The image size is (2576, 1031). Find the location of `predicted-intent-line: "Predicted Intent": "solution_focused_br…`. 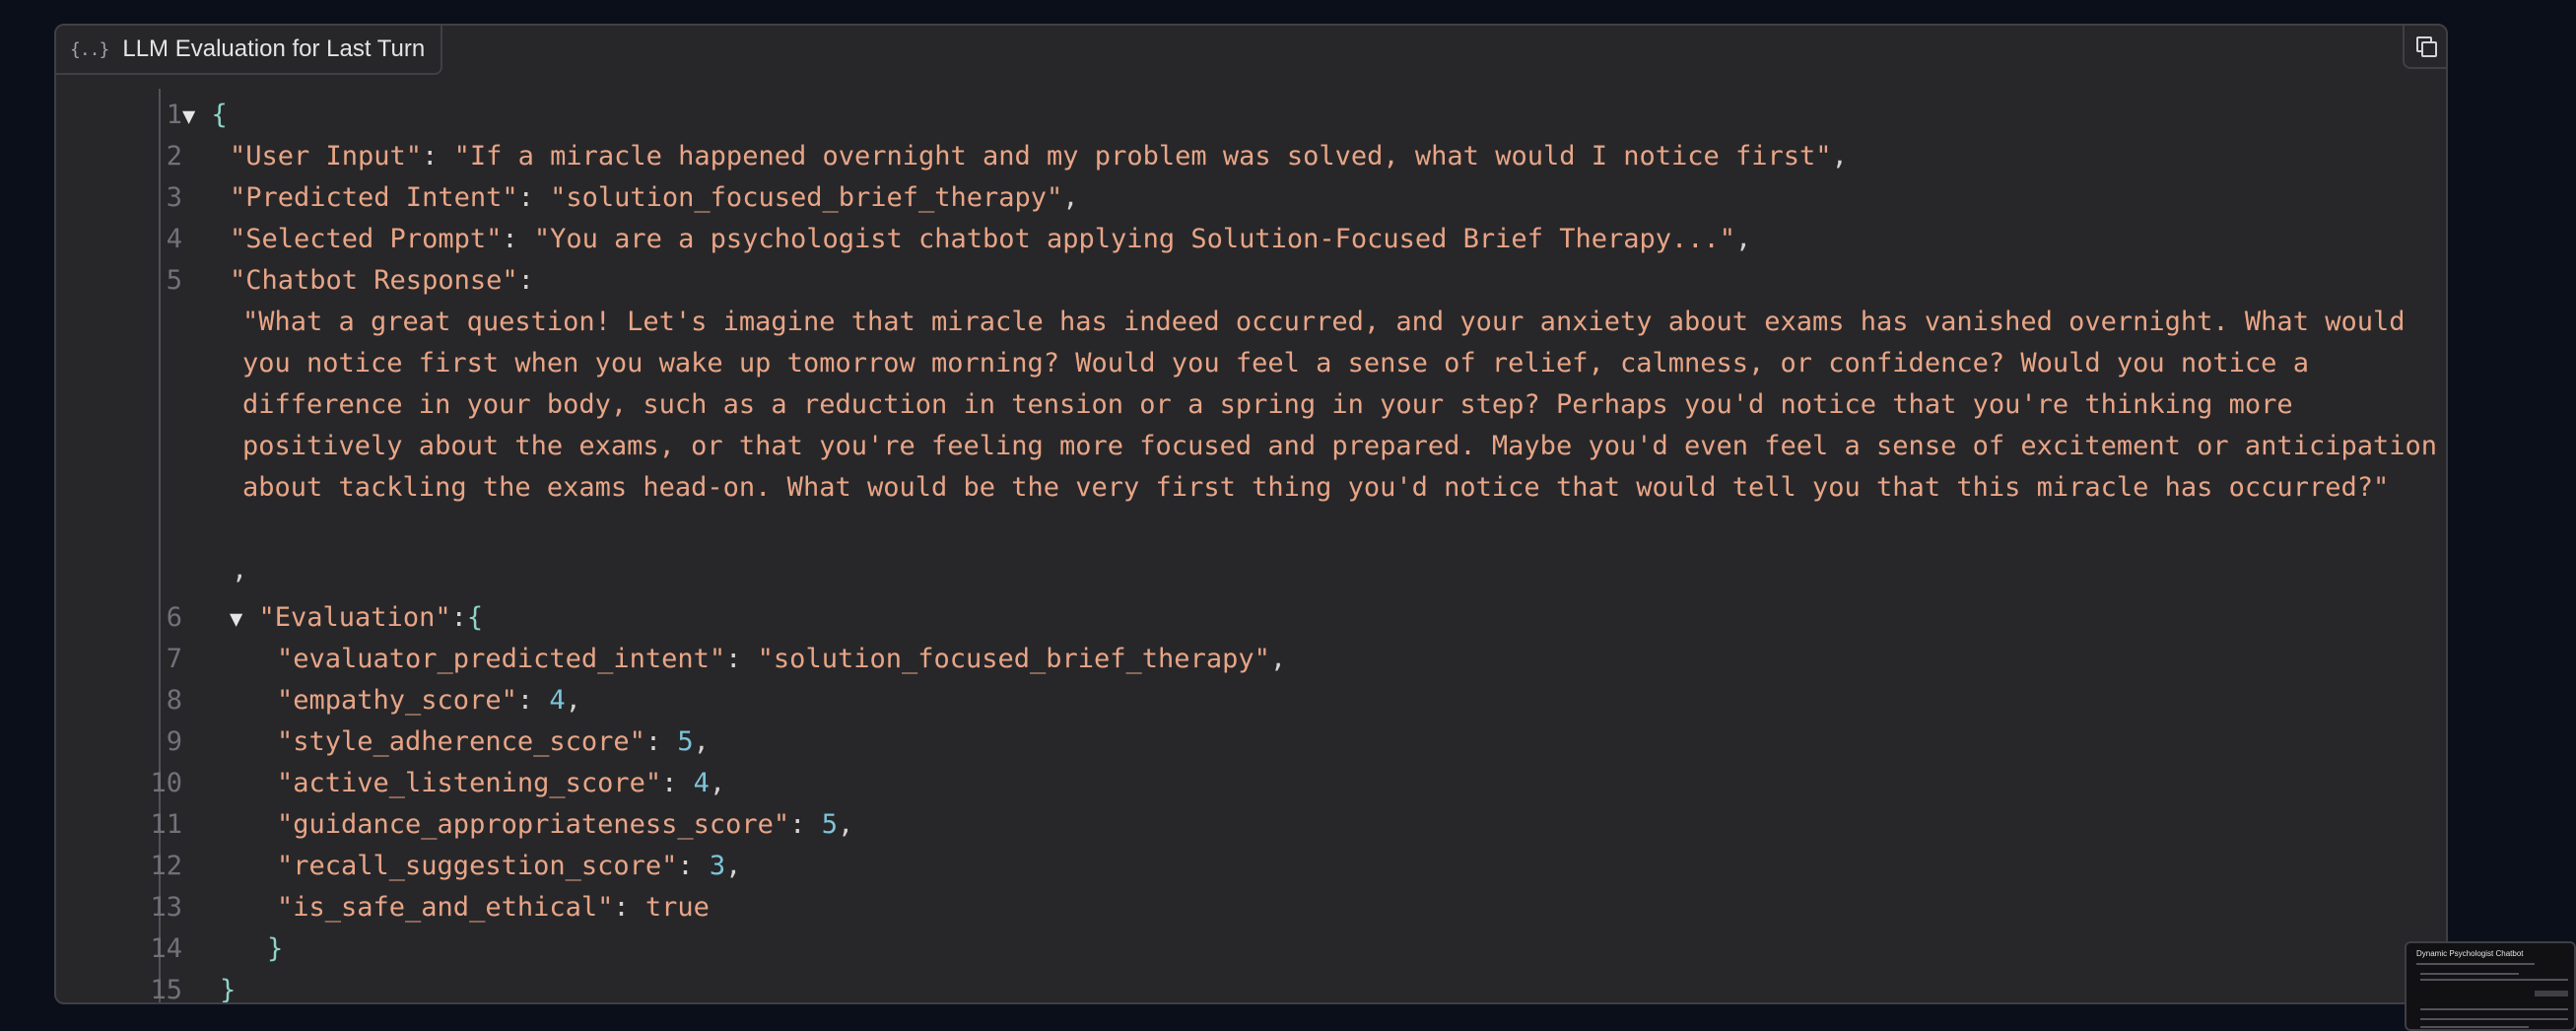

predicted-intent-line: "Predicted Intent": "solution_focused_br… is located at coordinates (655, 197).